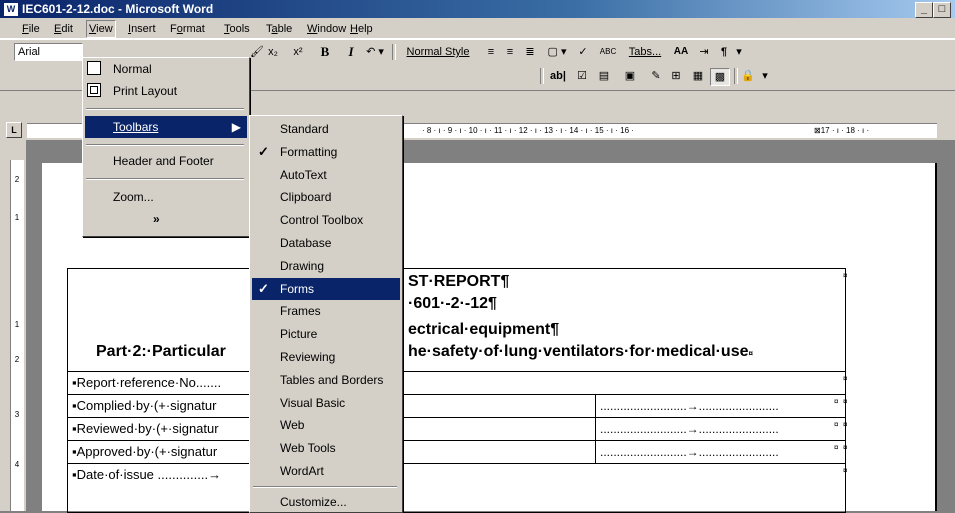 Image resolution: width=955 pixels, height=513 pixels. Describe the element at coordinates (326, 175) in the screenshot. I see `toolbar-item-autotext: AutoText` at that location.